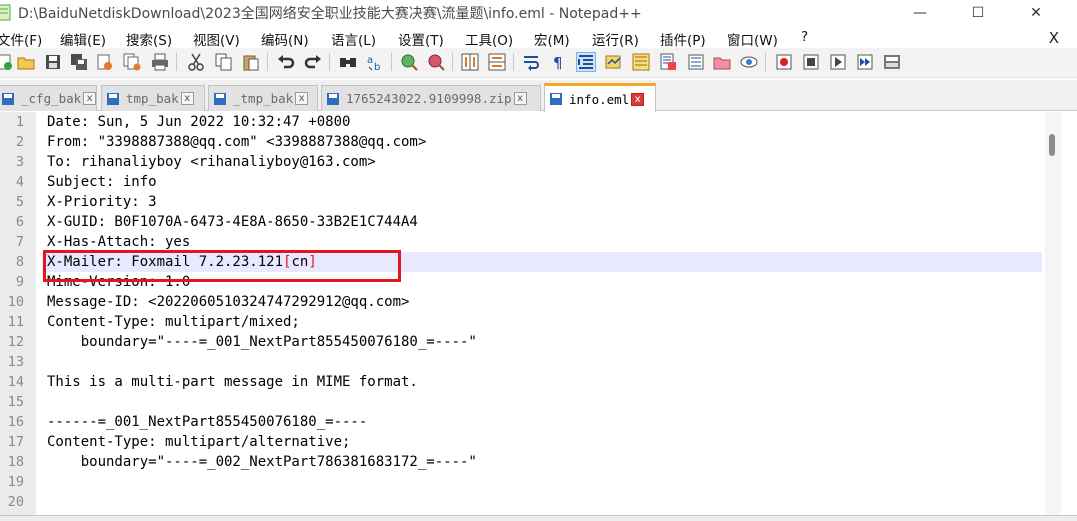 This screenshot has height=521, width=1077. Describe the element at coordinates (615, 39) in the screenshot. I see `menu-run: 运行(R)` at that location.